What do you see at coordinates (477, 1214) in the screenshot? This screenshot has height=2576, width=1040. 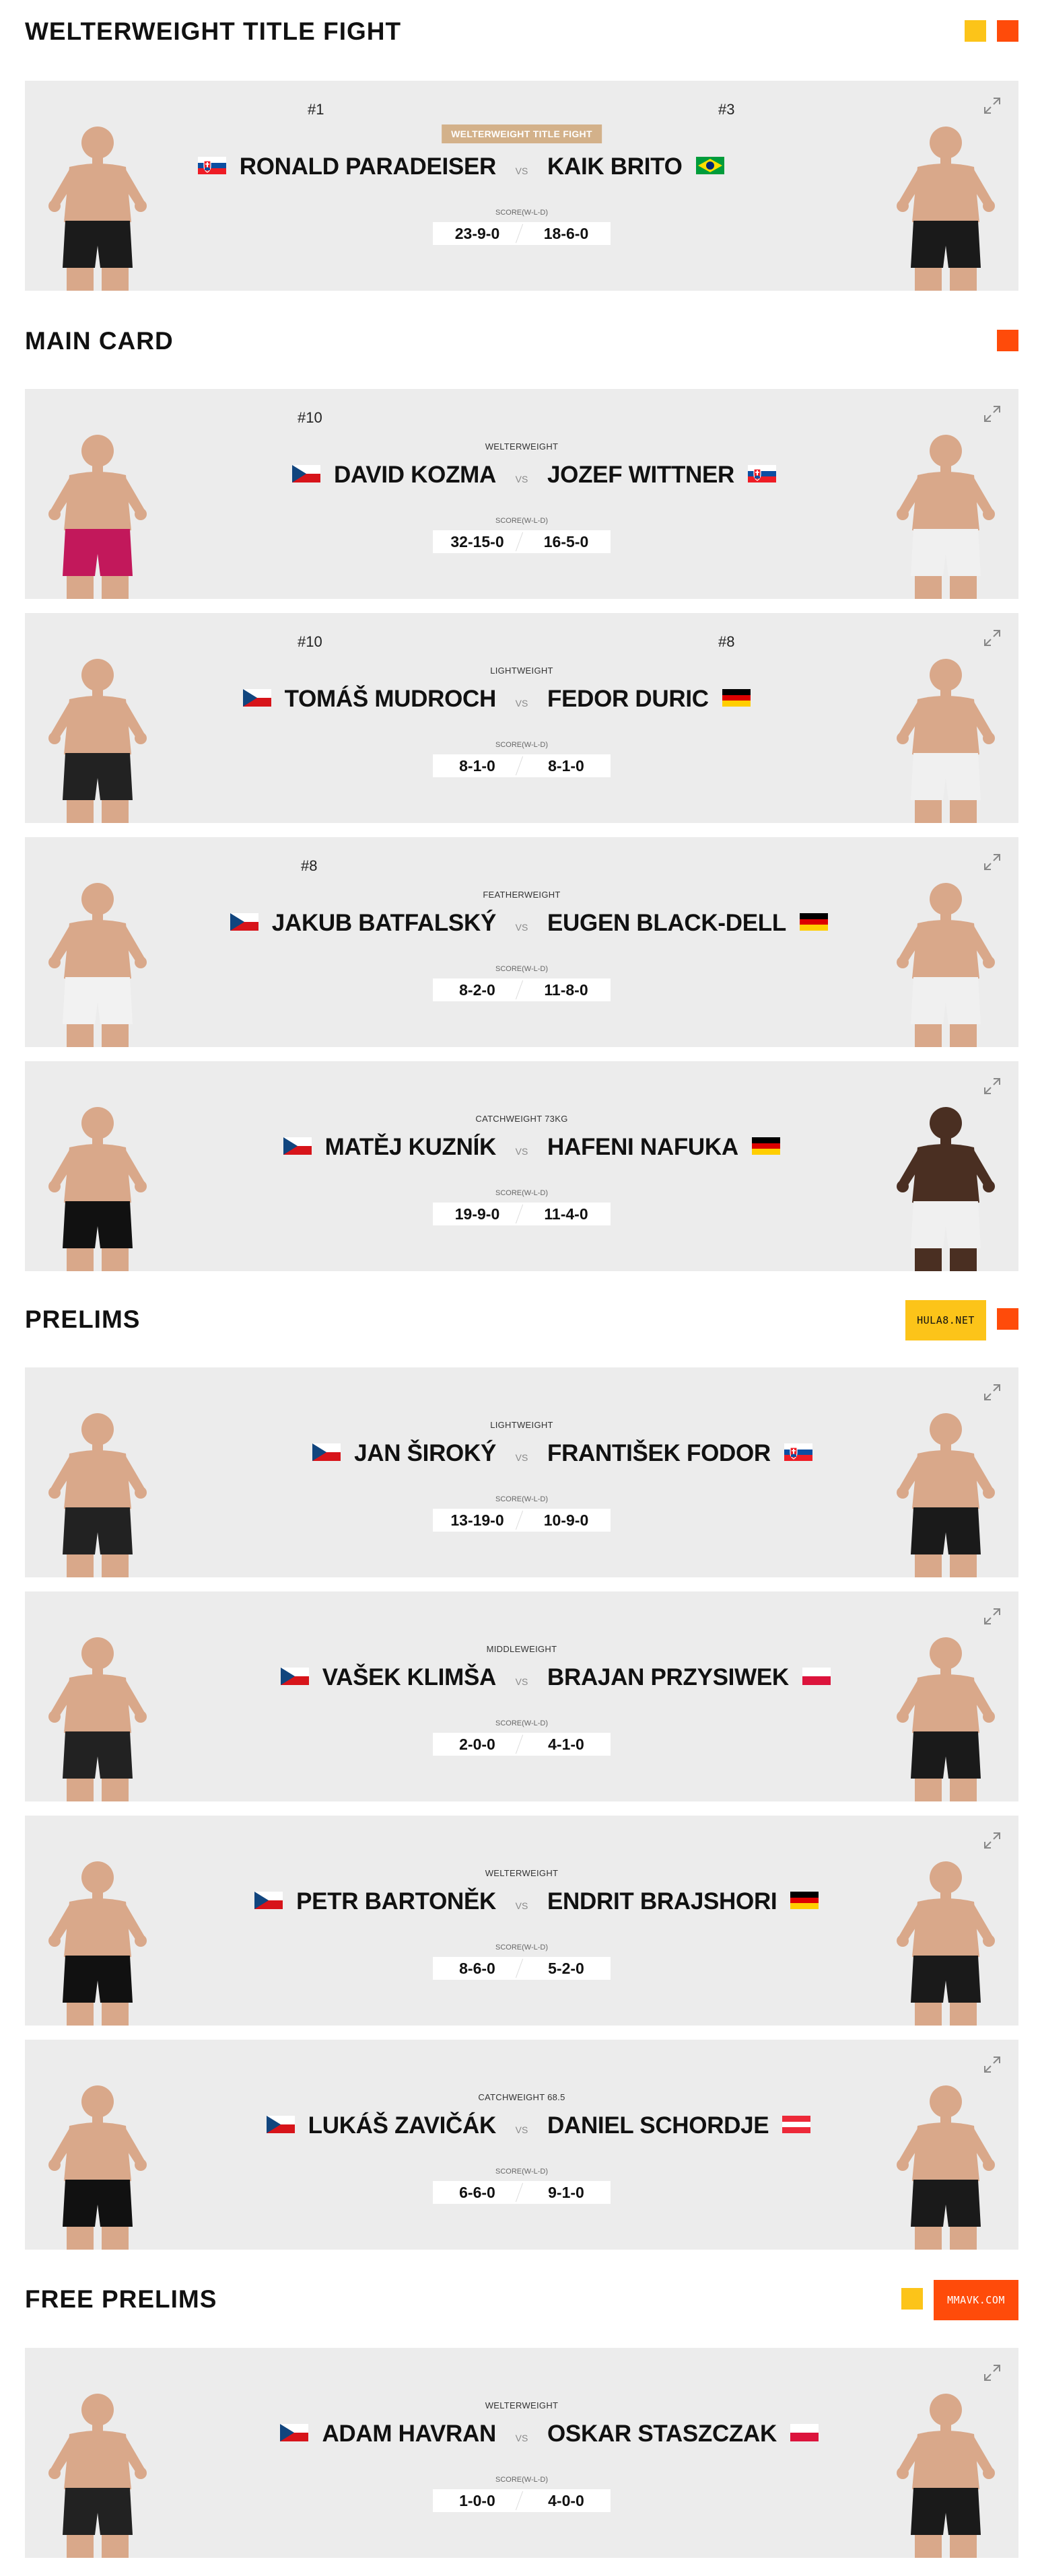 I see `record-left: 19-9-0` at bounding box center [477, 1214].